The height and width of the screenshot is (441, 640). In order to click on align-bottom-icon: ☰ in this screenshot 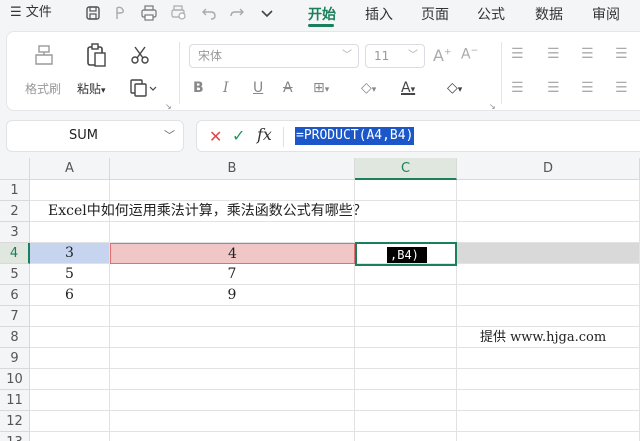, I will do `click(587, 54)`.